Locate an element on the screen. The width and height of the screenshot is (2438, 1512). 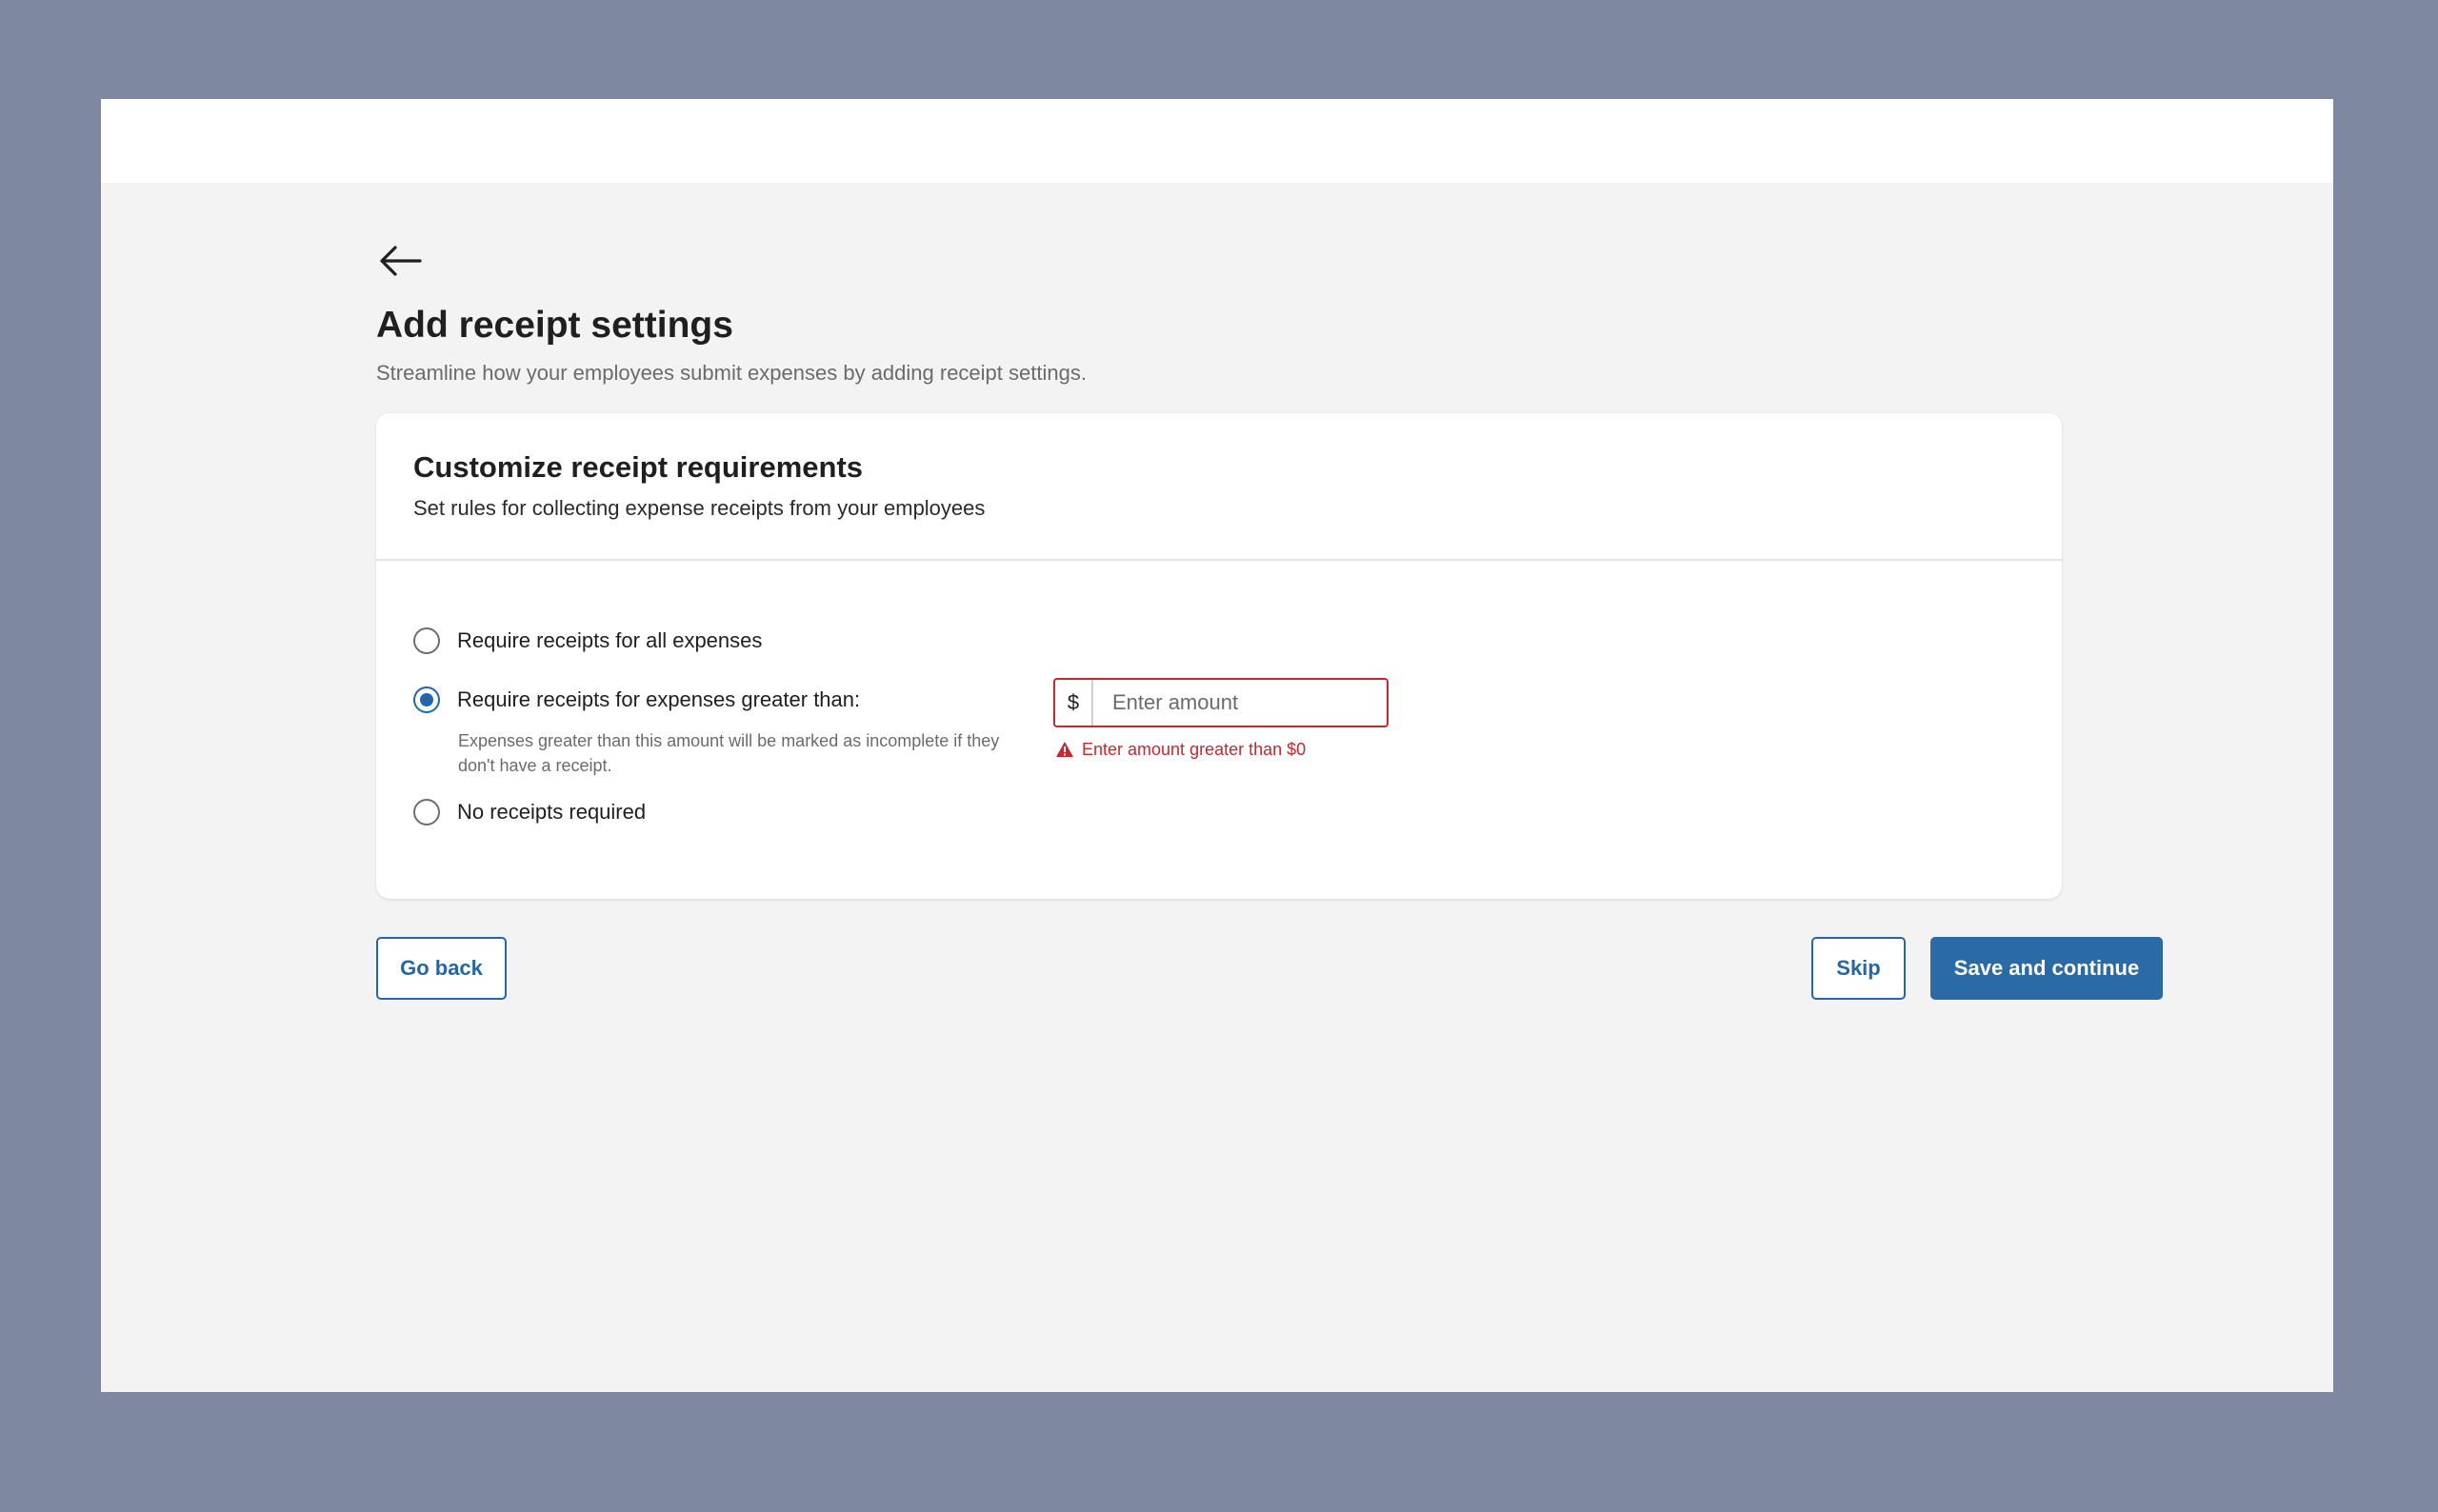
amount-error-message: Enter amount greater than $0 is located at coordinates (1180, 749).